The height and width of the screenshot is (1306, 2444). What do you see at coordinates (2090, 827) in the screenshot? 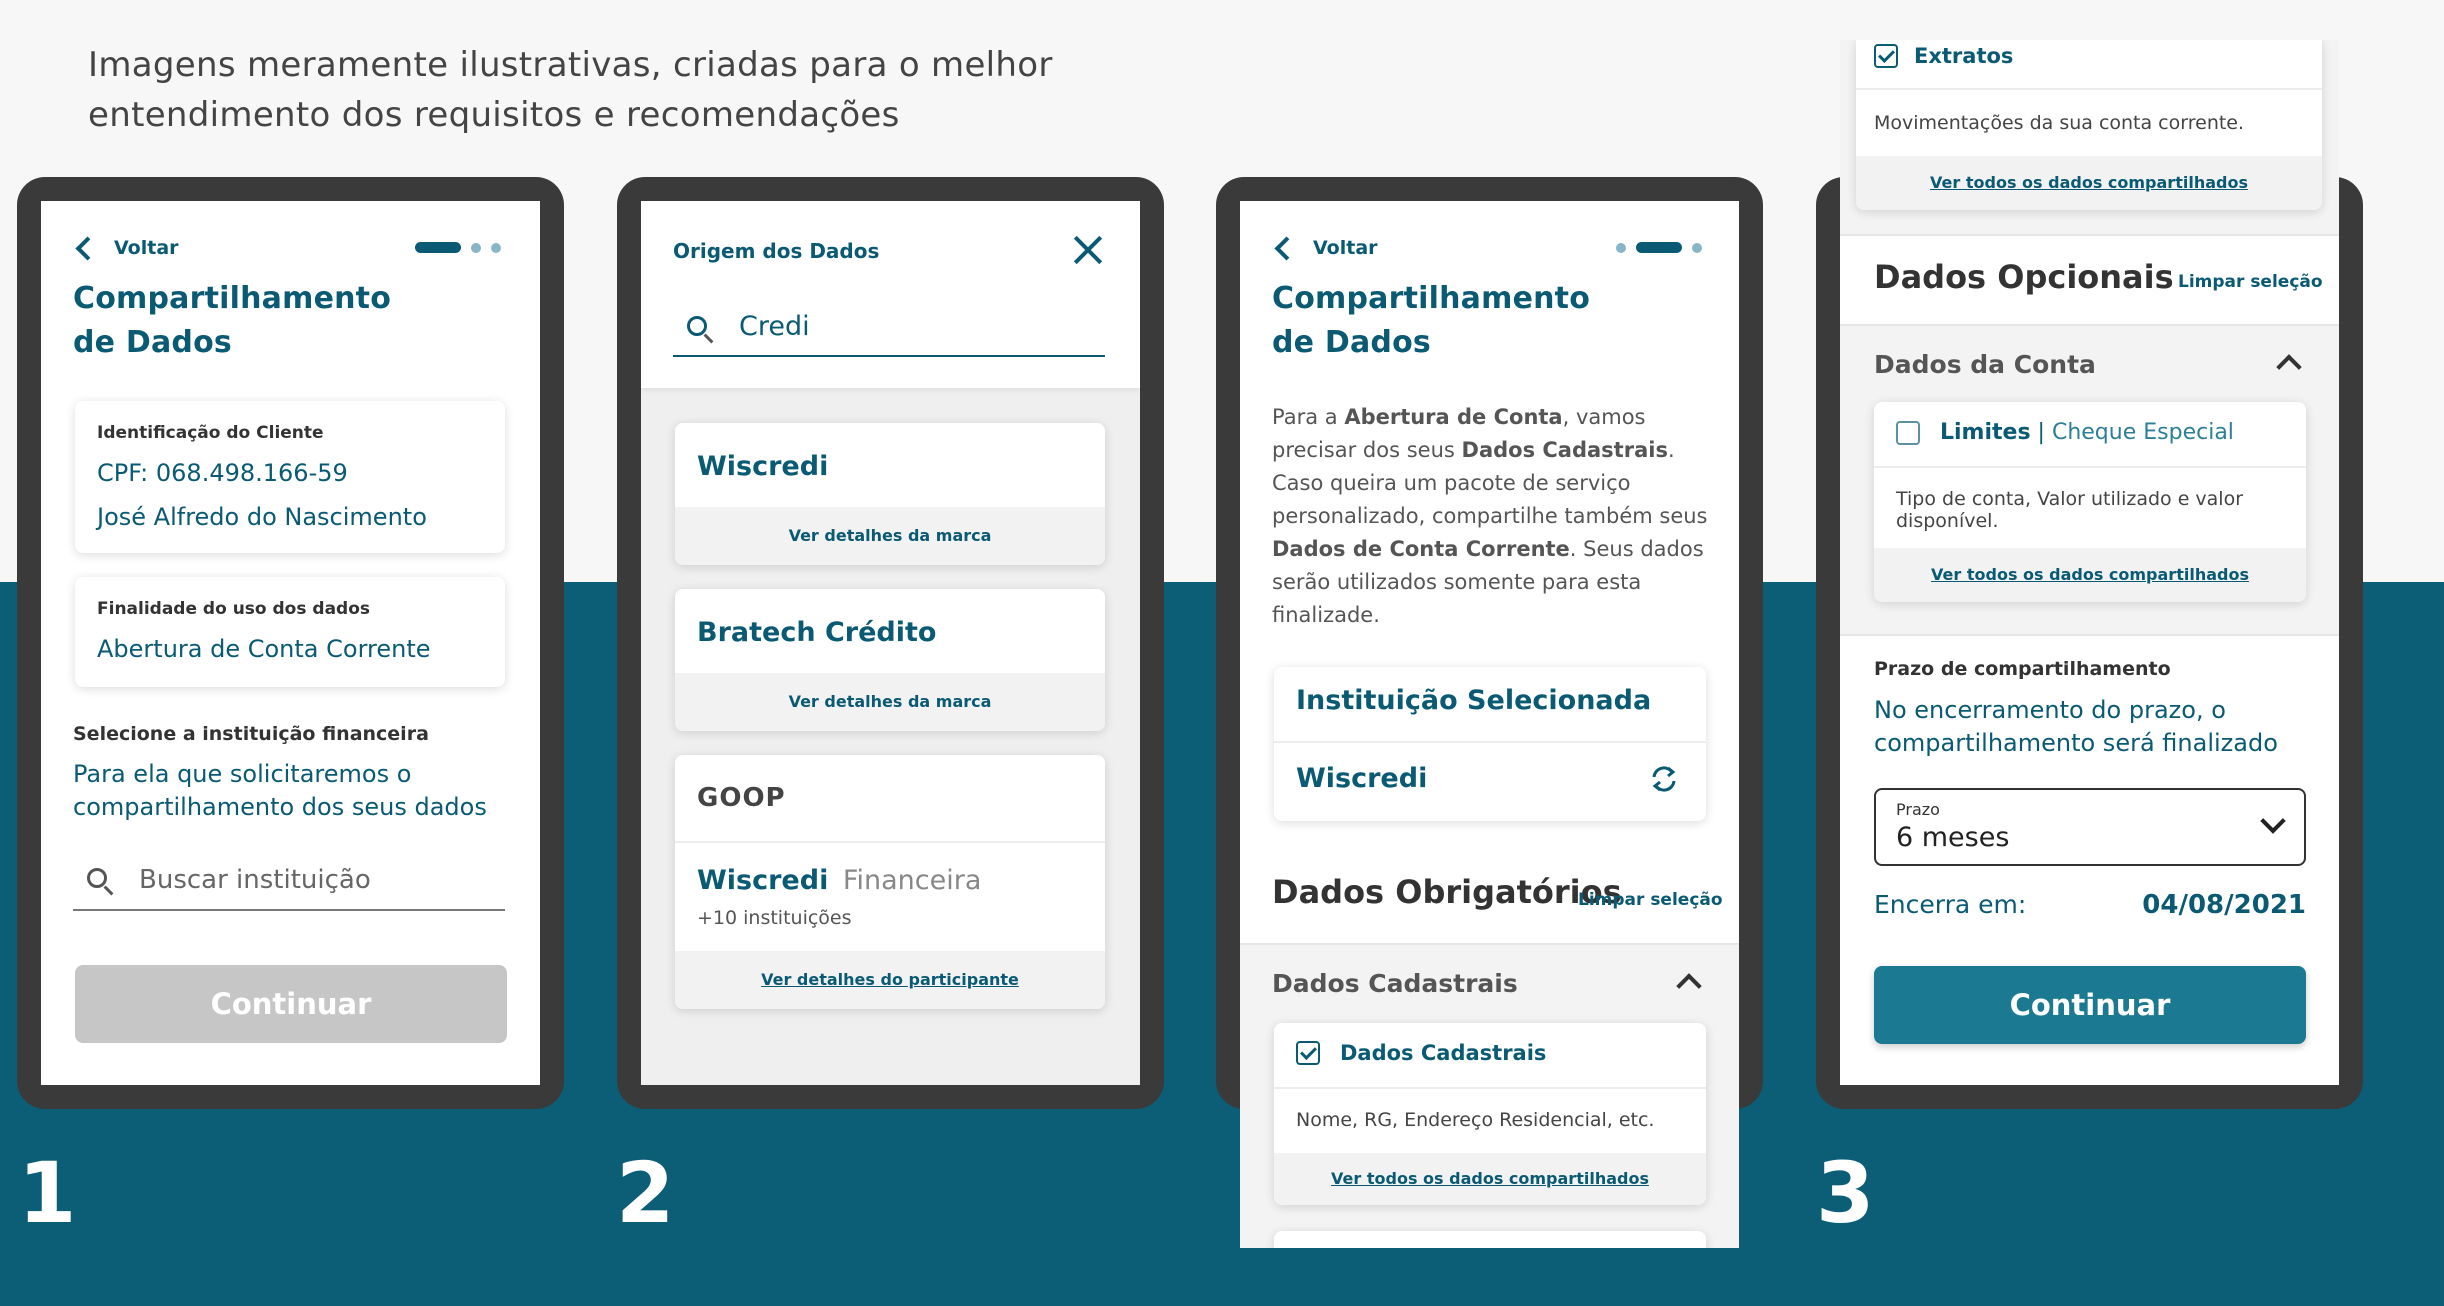
I see `prazo-select: Prazo 6 meses` at bounding box center [2090, 827].